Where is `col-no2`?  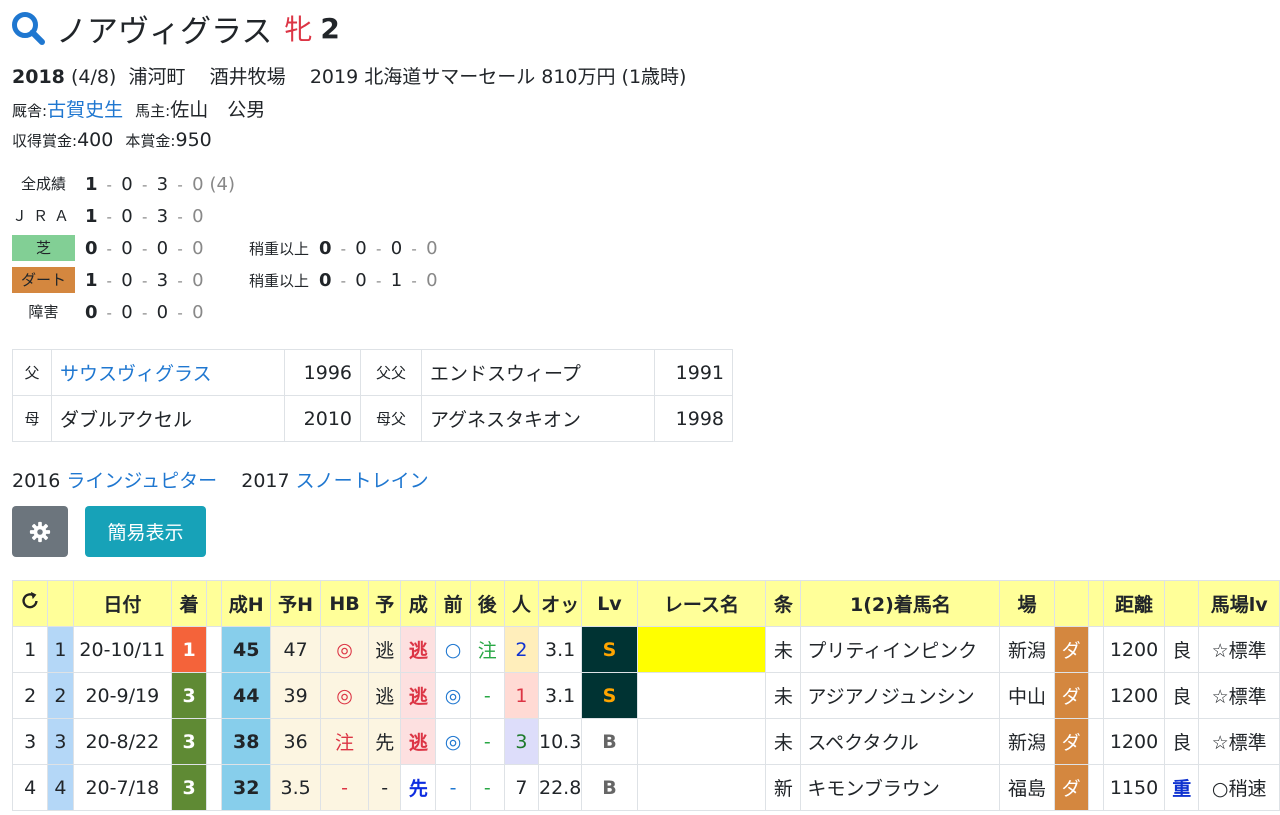
col-no2 is located at coordinates (60, 603).